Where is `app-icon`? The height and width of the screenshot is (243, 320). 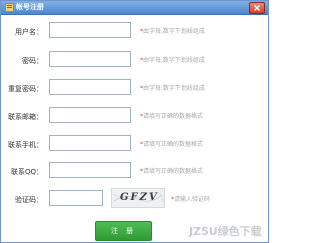
app-icon is located at coordinates (9, 7).